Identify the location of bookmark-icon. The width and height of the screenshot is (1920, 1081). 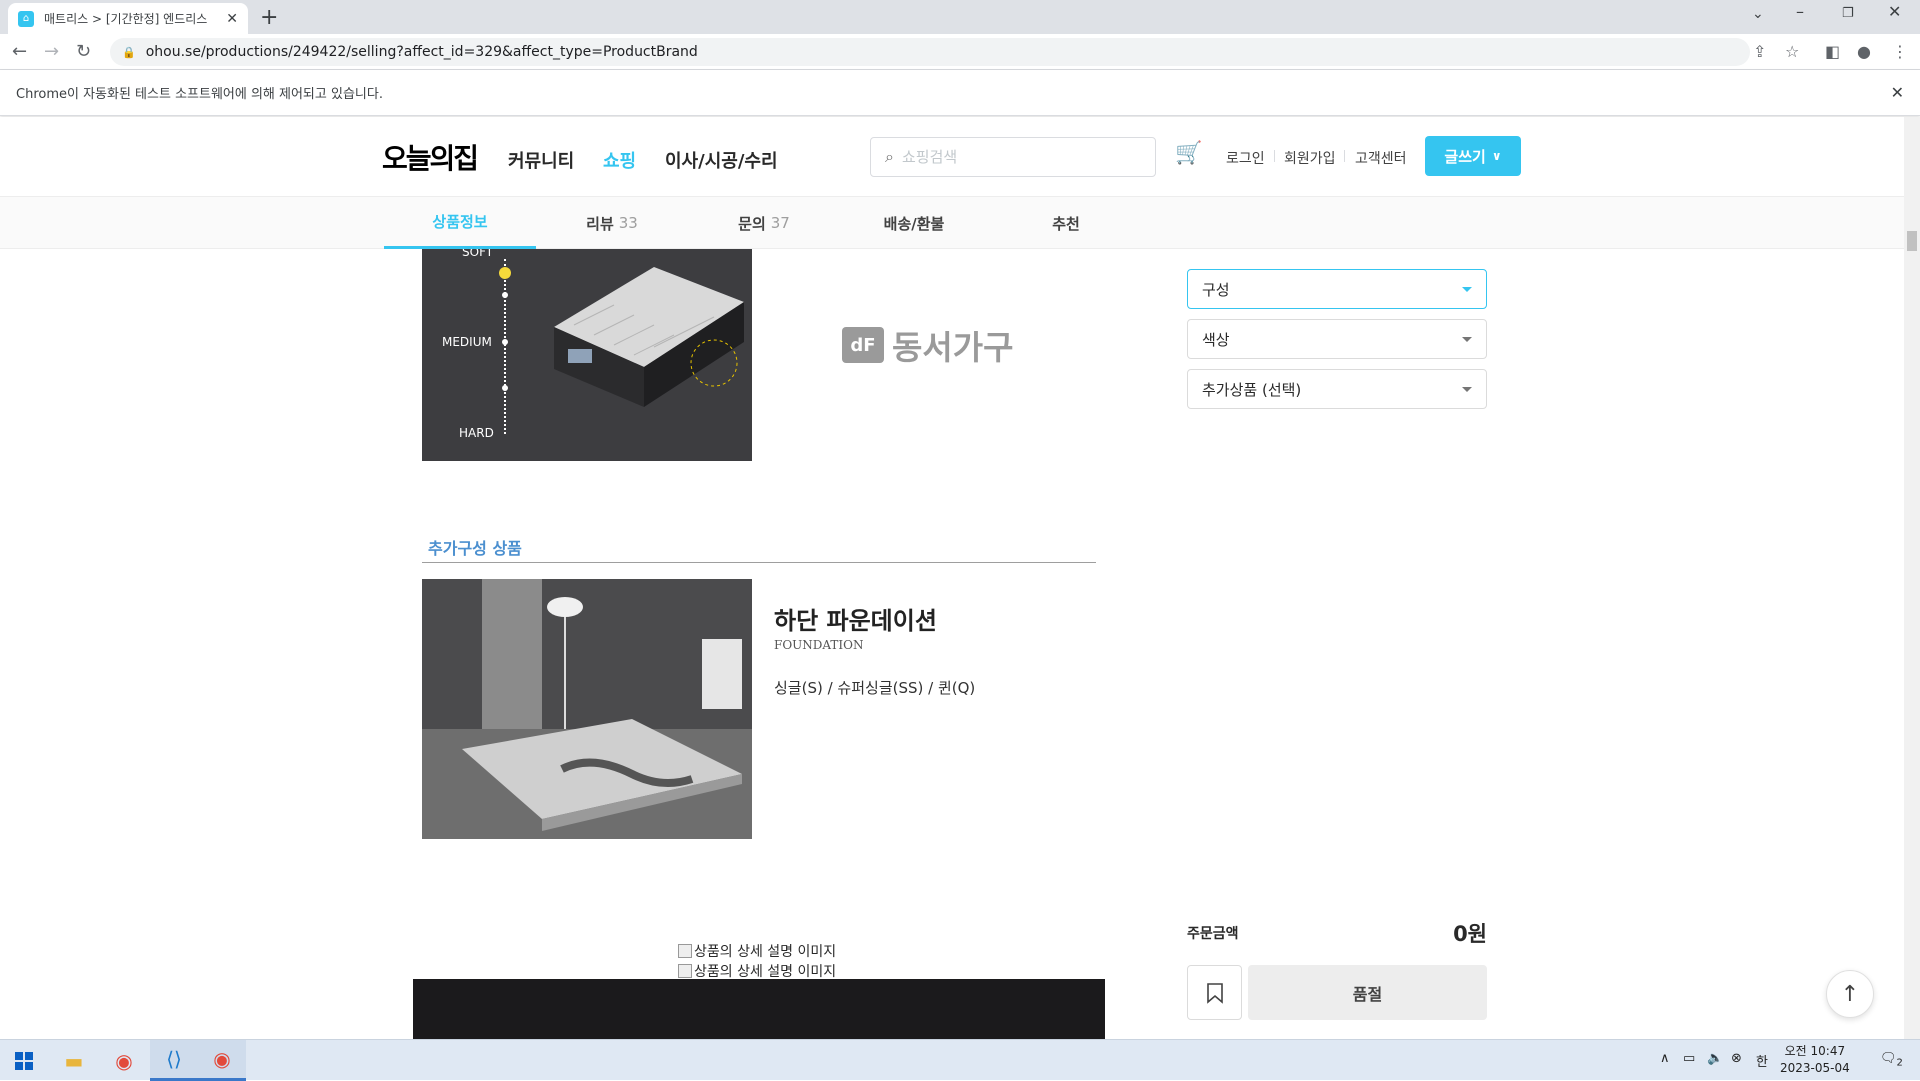
(1214, 993).